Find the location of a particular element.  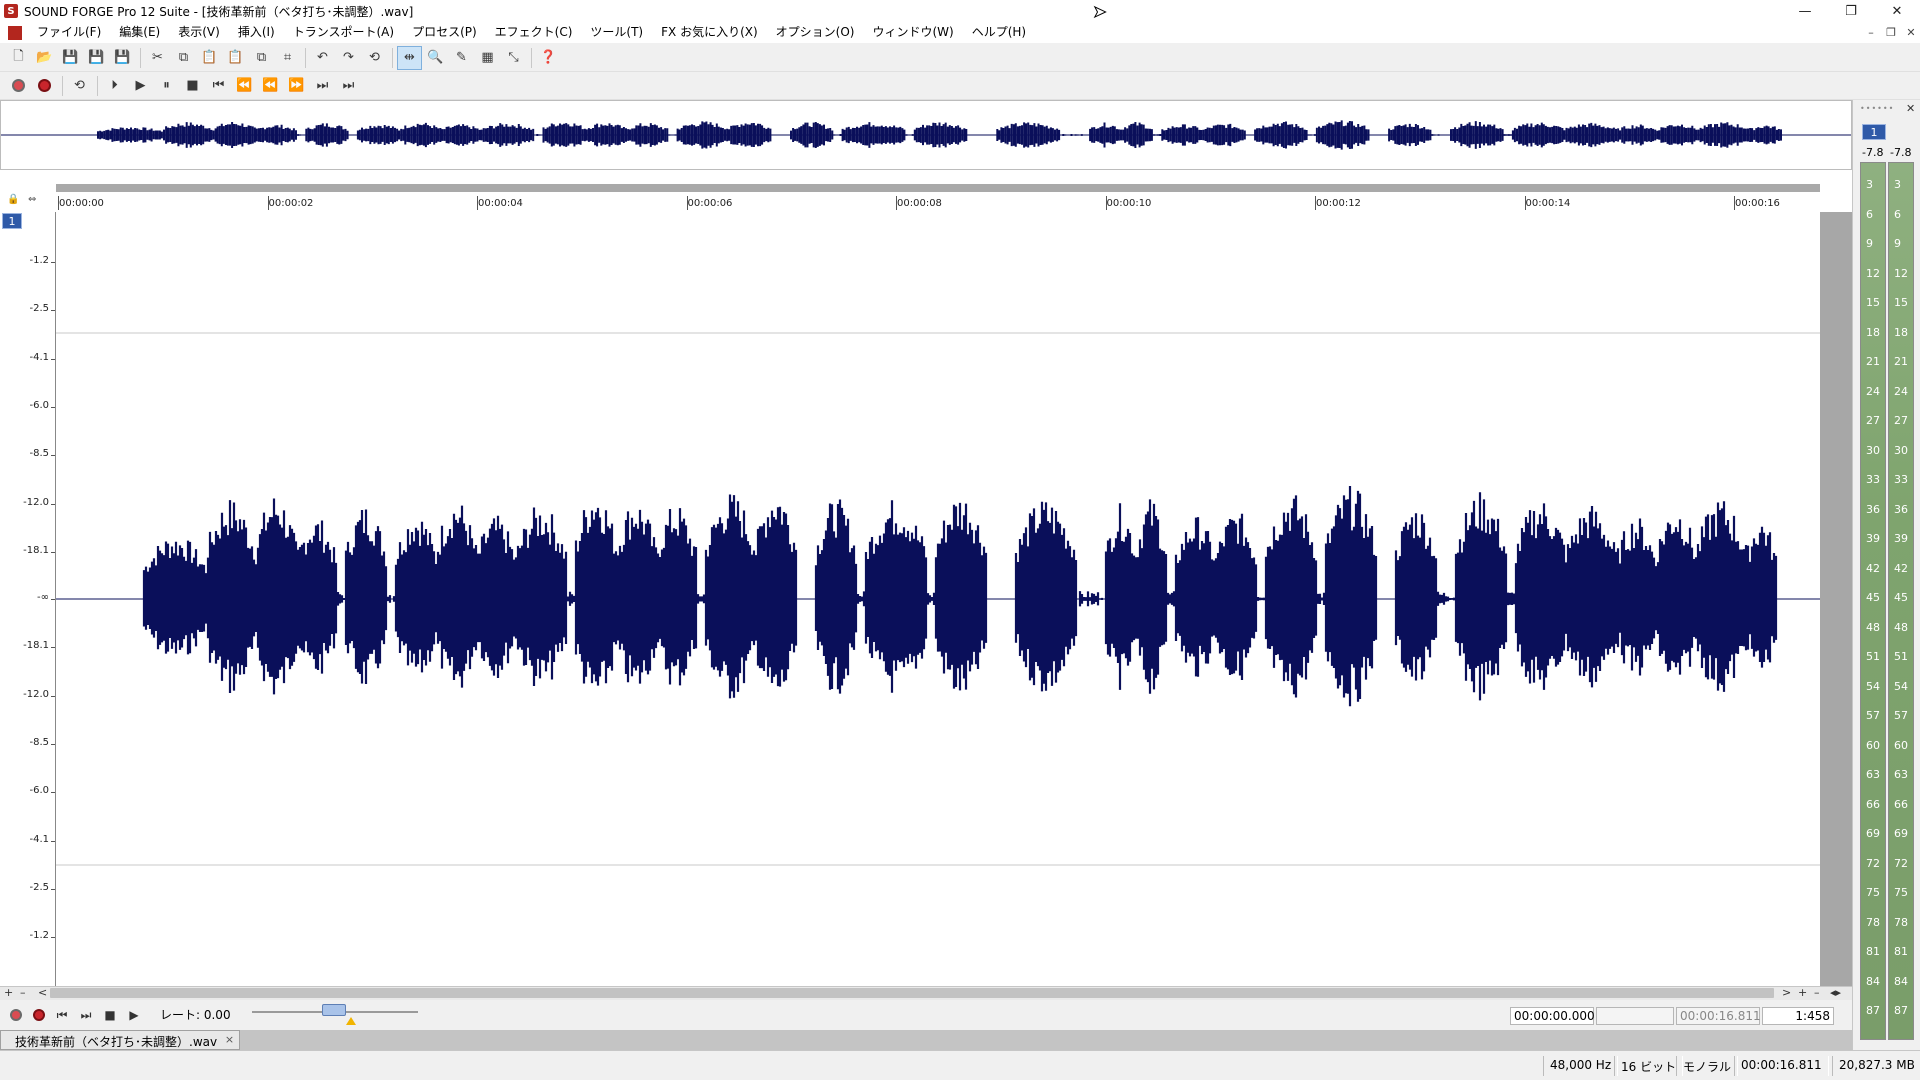

pencil-tool-button: ✎ is located at coordinates (461, 58).